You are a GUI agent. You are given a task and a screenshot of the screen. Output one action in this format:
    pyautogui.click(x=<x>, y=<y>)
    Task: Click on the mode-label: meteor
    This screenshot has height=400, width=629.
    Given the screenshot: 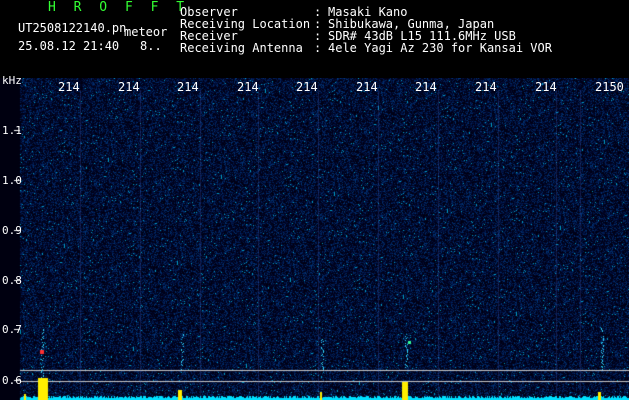 What is the action you would take?
    pyautogui.click(x=146, y=32)
    